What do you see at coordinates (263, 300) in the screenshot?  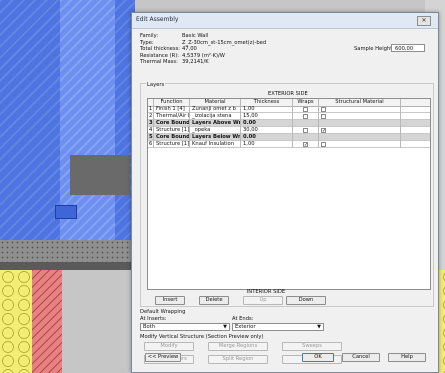 I see `up-button: Up` at bounding box center [263, 300].